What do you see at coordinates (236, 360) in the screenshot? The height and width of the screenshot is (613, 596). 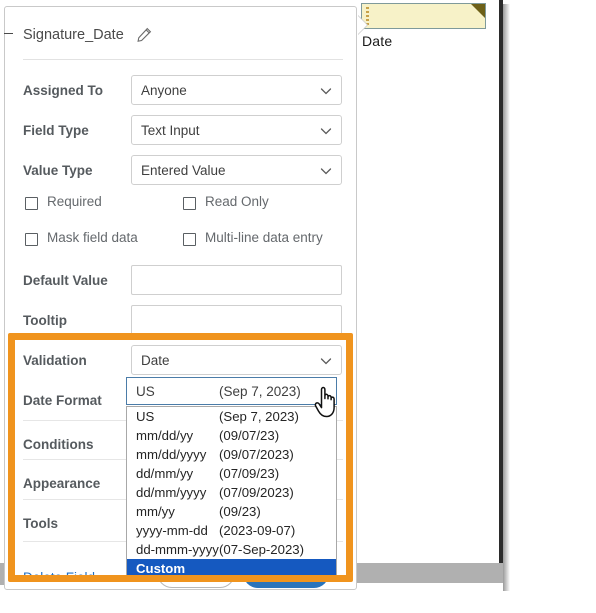 I see `select-validation: Date` at bounding box center [236, 360].